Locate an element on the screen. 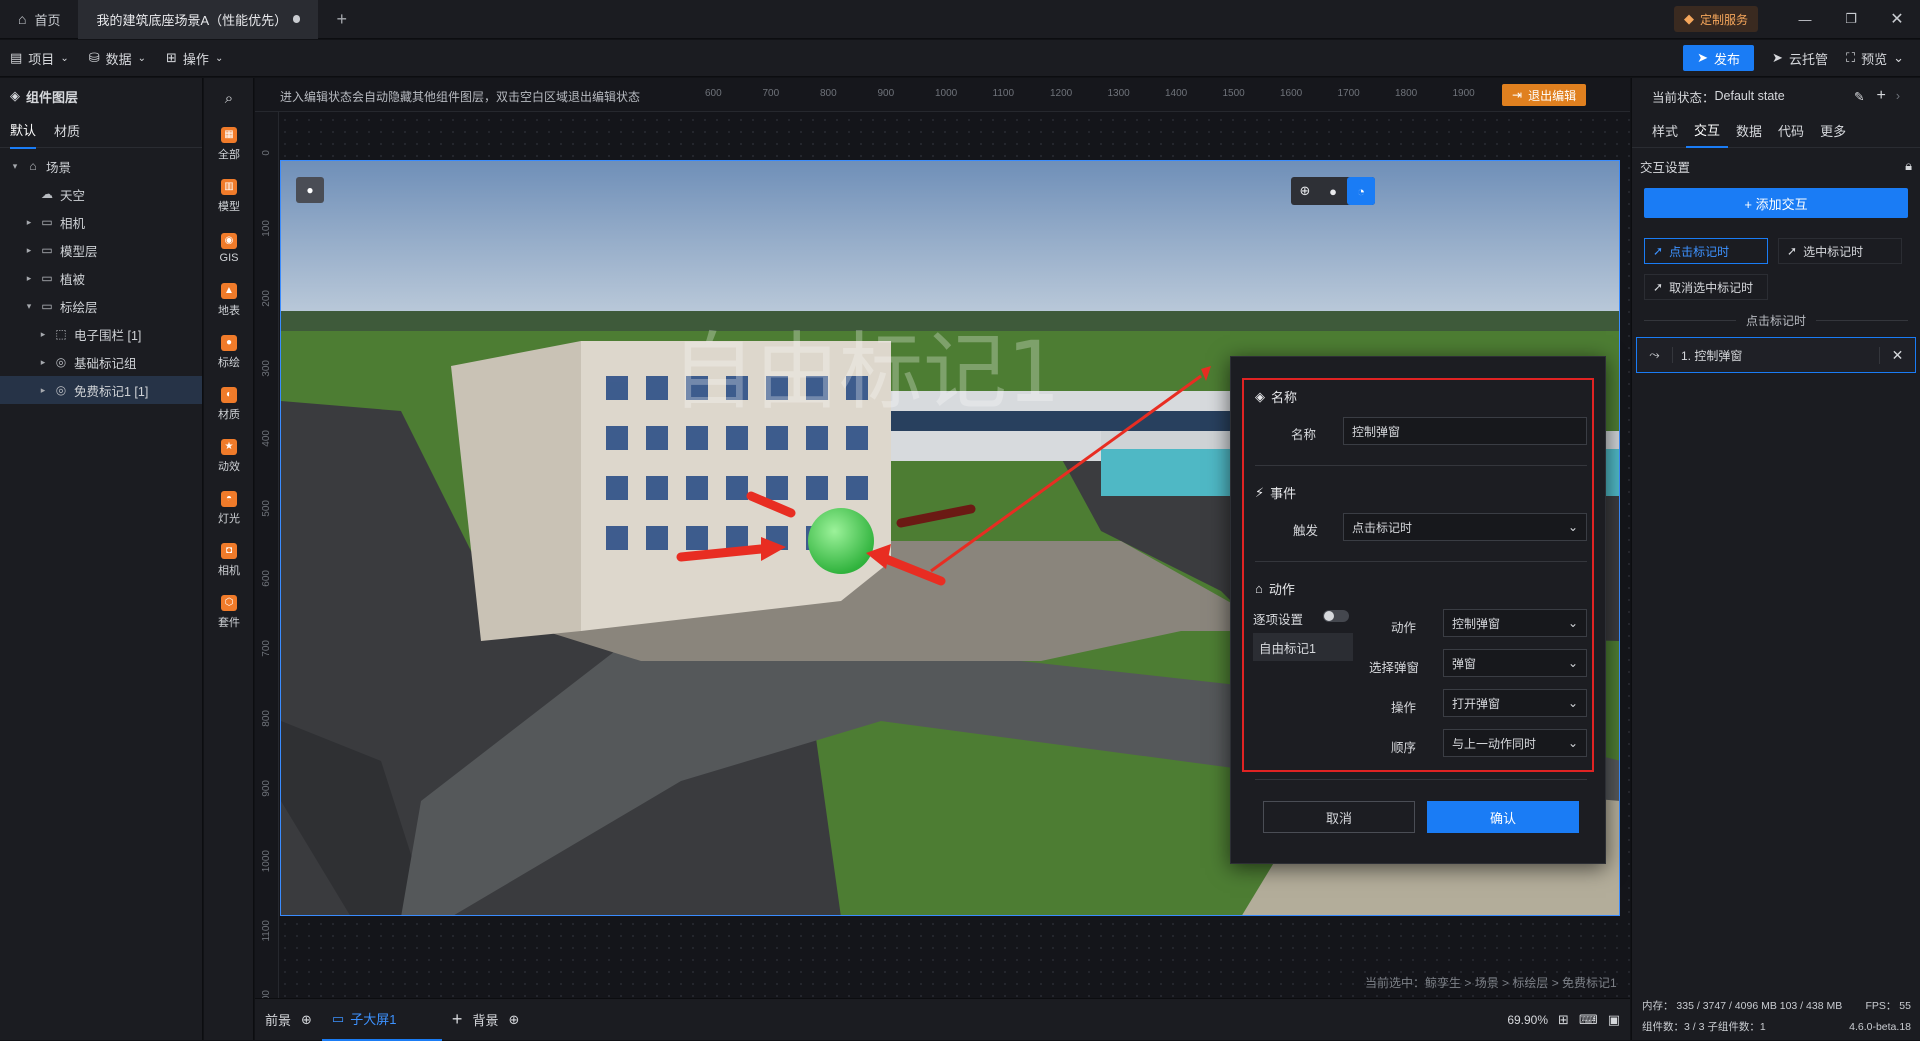 The height and width of the screenshot is (1041, 1920). grid-icon: ▦ is located at coordinates (229, 134).